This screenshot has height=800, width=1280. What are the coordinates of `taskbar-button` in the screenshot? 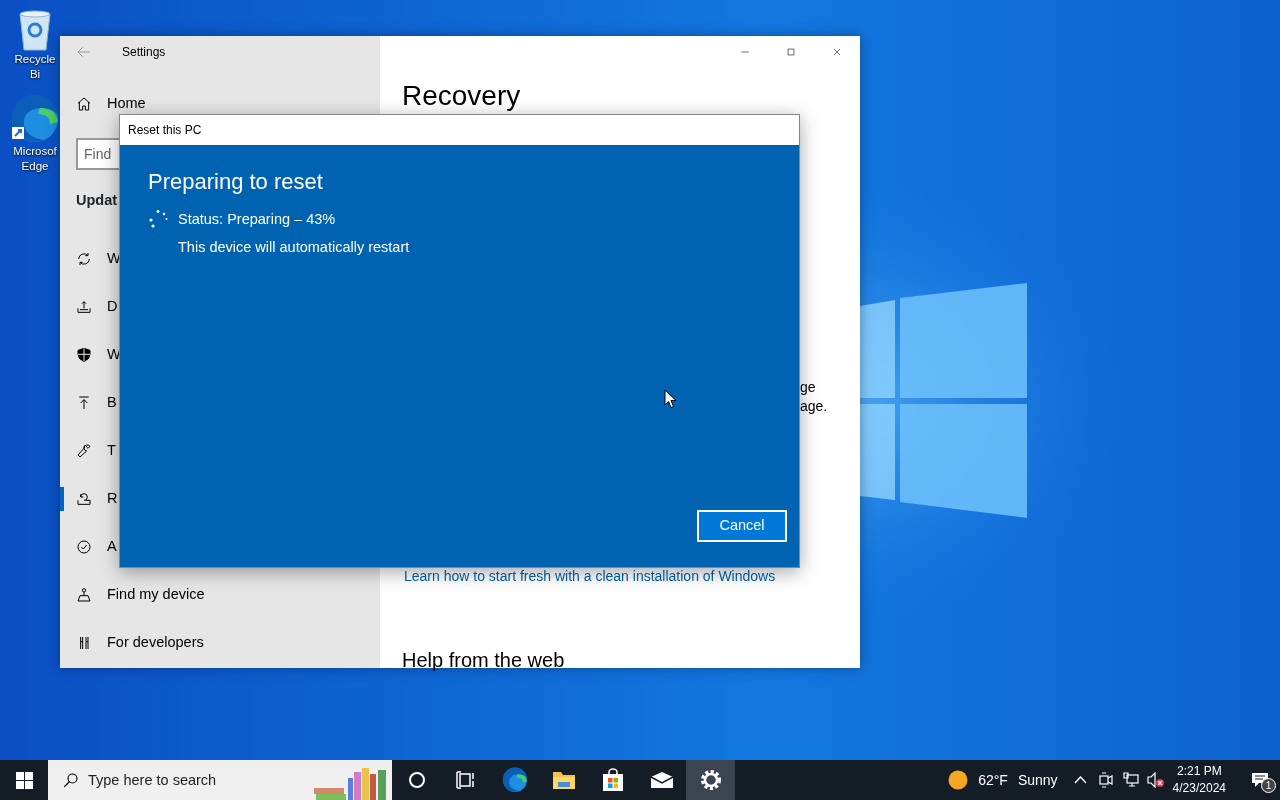 It's located at (710, 780).